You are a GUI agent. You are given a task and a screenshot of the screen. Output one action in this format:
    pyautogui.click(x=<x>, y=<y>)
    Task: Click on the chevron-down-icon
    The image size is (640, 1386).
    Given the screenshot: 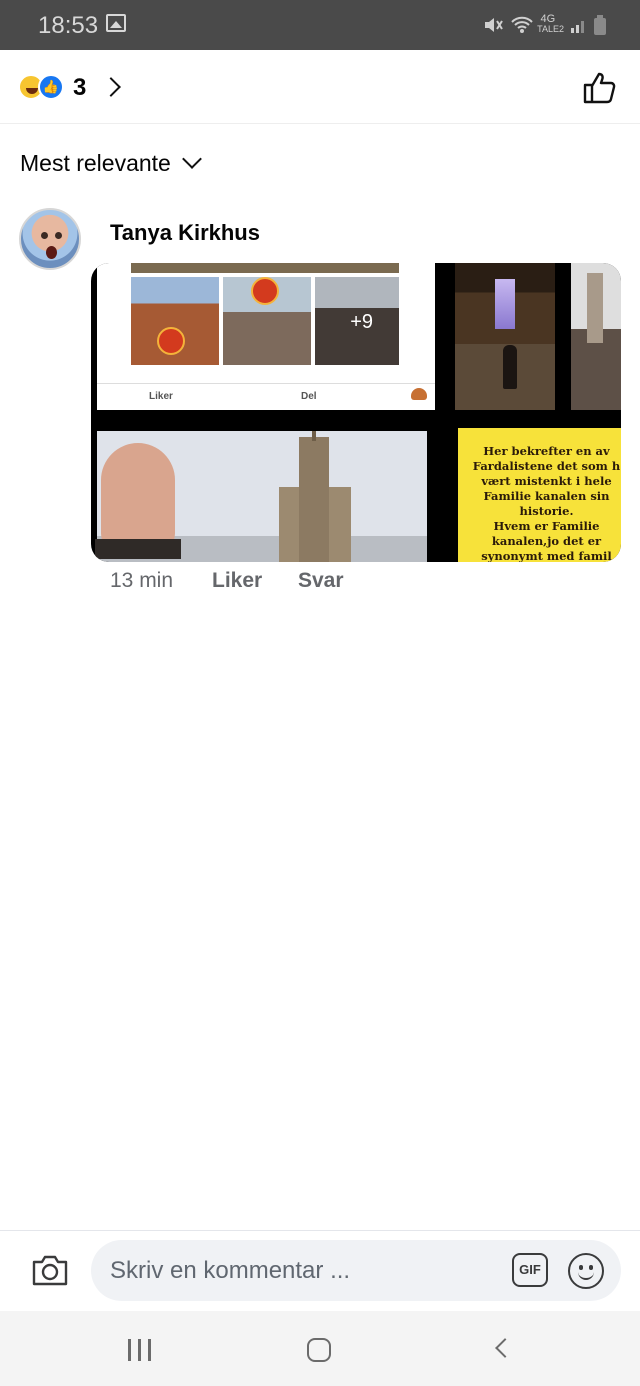 What is the action you would take?
    pyautogui.click(x=191, y=159)
    